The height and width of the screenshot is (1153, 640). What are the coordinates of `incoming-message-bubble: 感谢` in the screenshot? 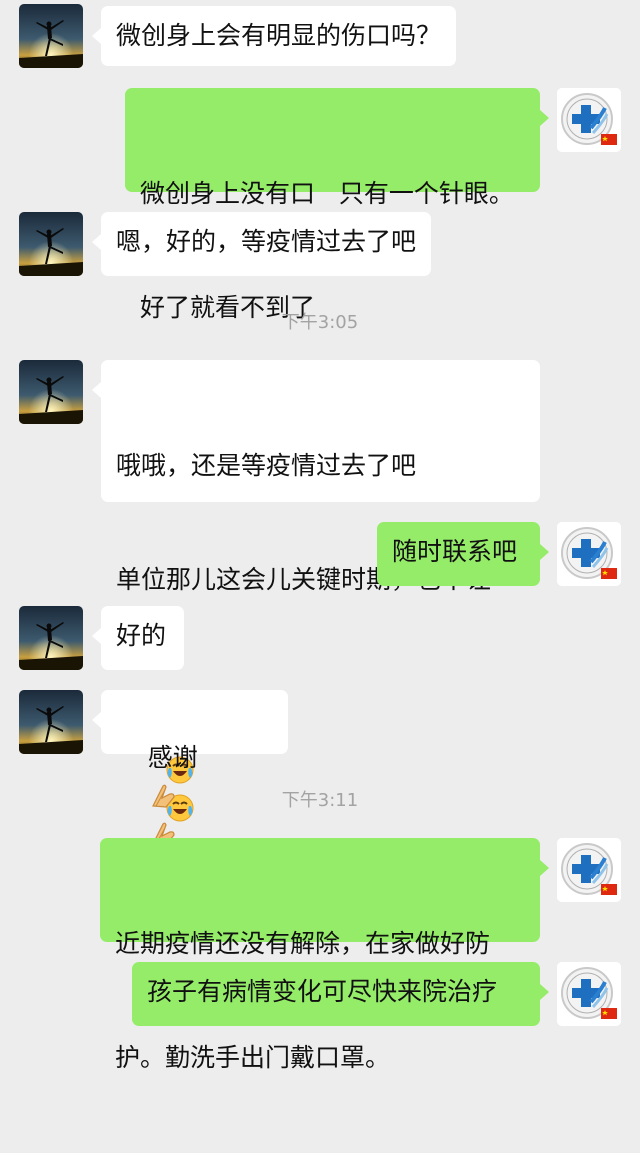 It's located at (190, 787).